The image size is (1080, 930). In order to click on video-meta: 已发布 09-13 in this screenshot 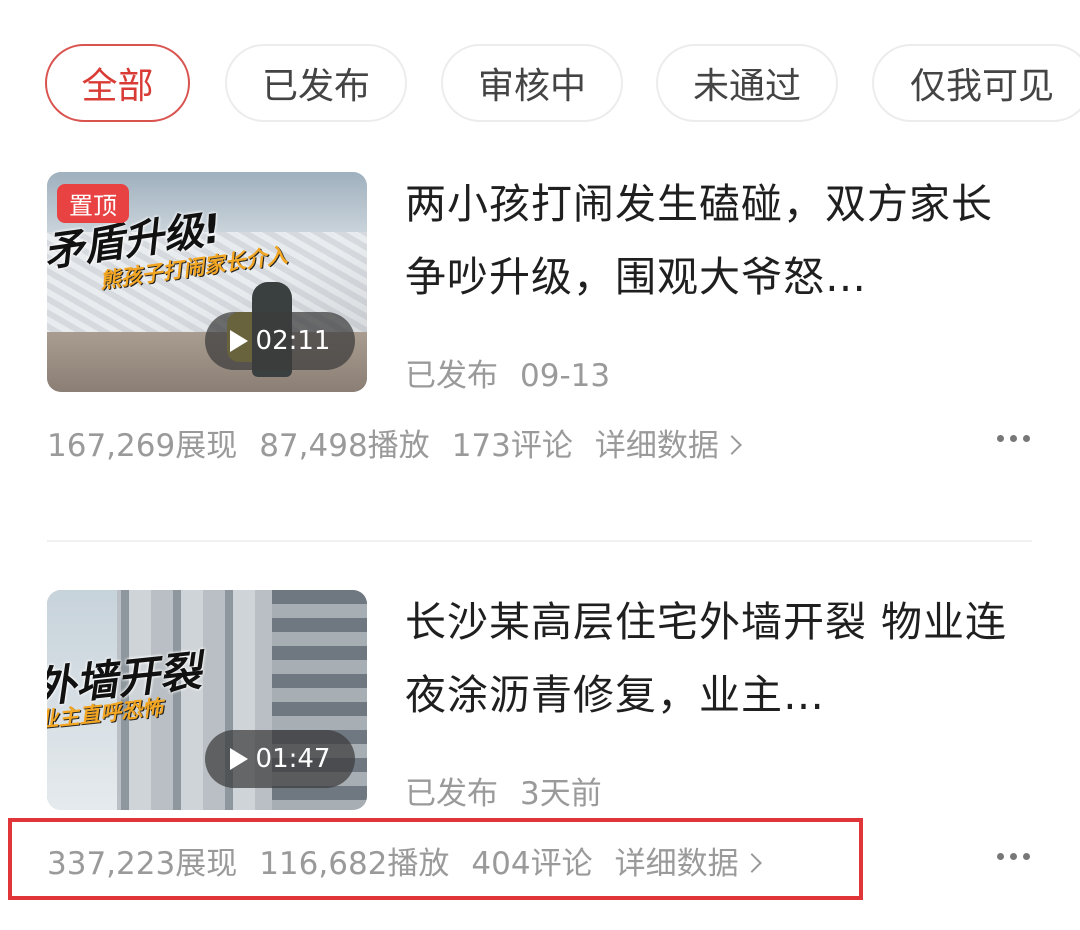, I will do `click(507, 372)`.